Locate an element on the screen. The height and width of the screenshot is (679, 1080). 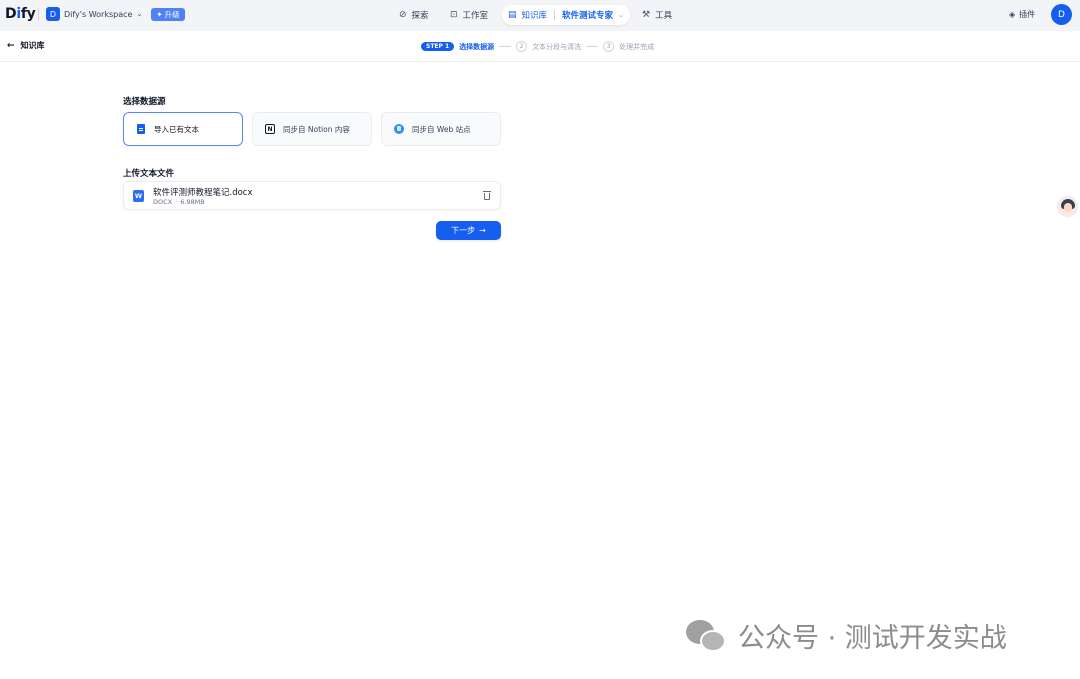
workspace-avatar: D is located at coordinates (53, 14).